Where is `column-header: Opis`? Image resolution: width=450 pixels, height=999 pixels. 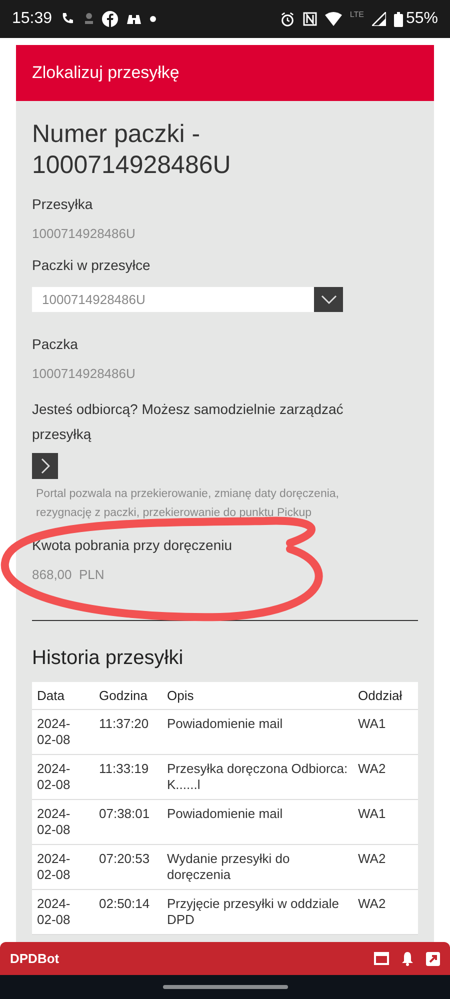
column-header: Opis is located at coordinates (257, 695).